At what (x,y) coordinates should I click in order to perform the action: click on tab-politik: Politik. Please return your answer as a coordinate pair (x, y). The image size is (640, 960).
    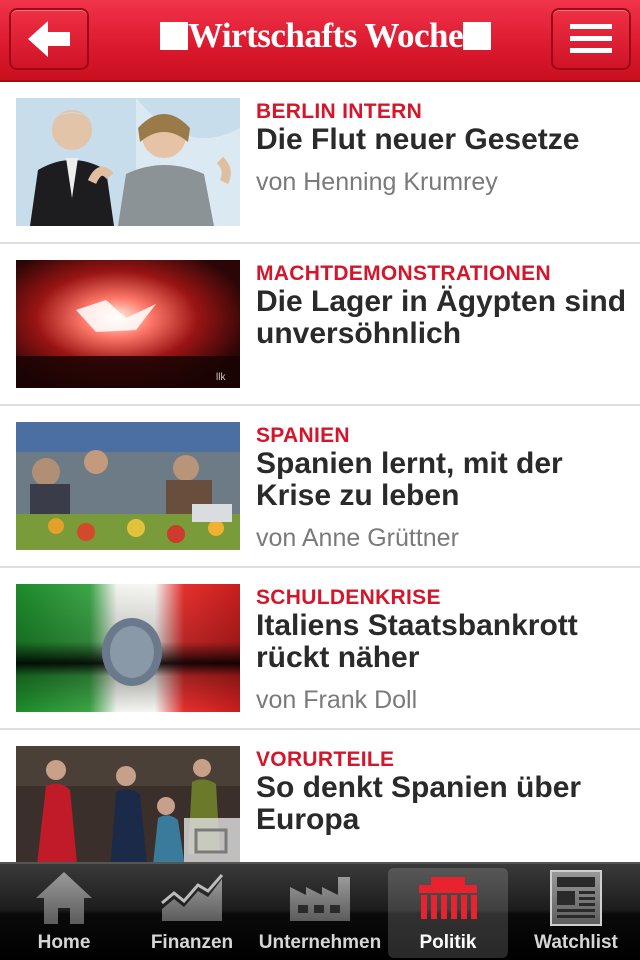
    Looking at the image, I should click on (448, 913).